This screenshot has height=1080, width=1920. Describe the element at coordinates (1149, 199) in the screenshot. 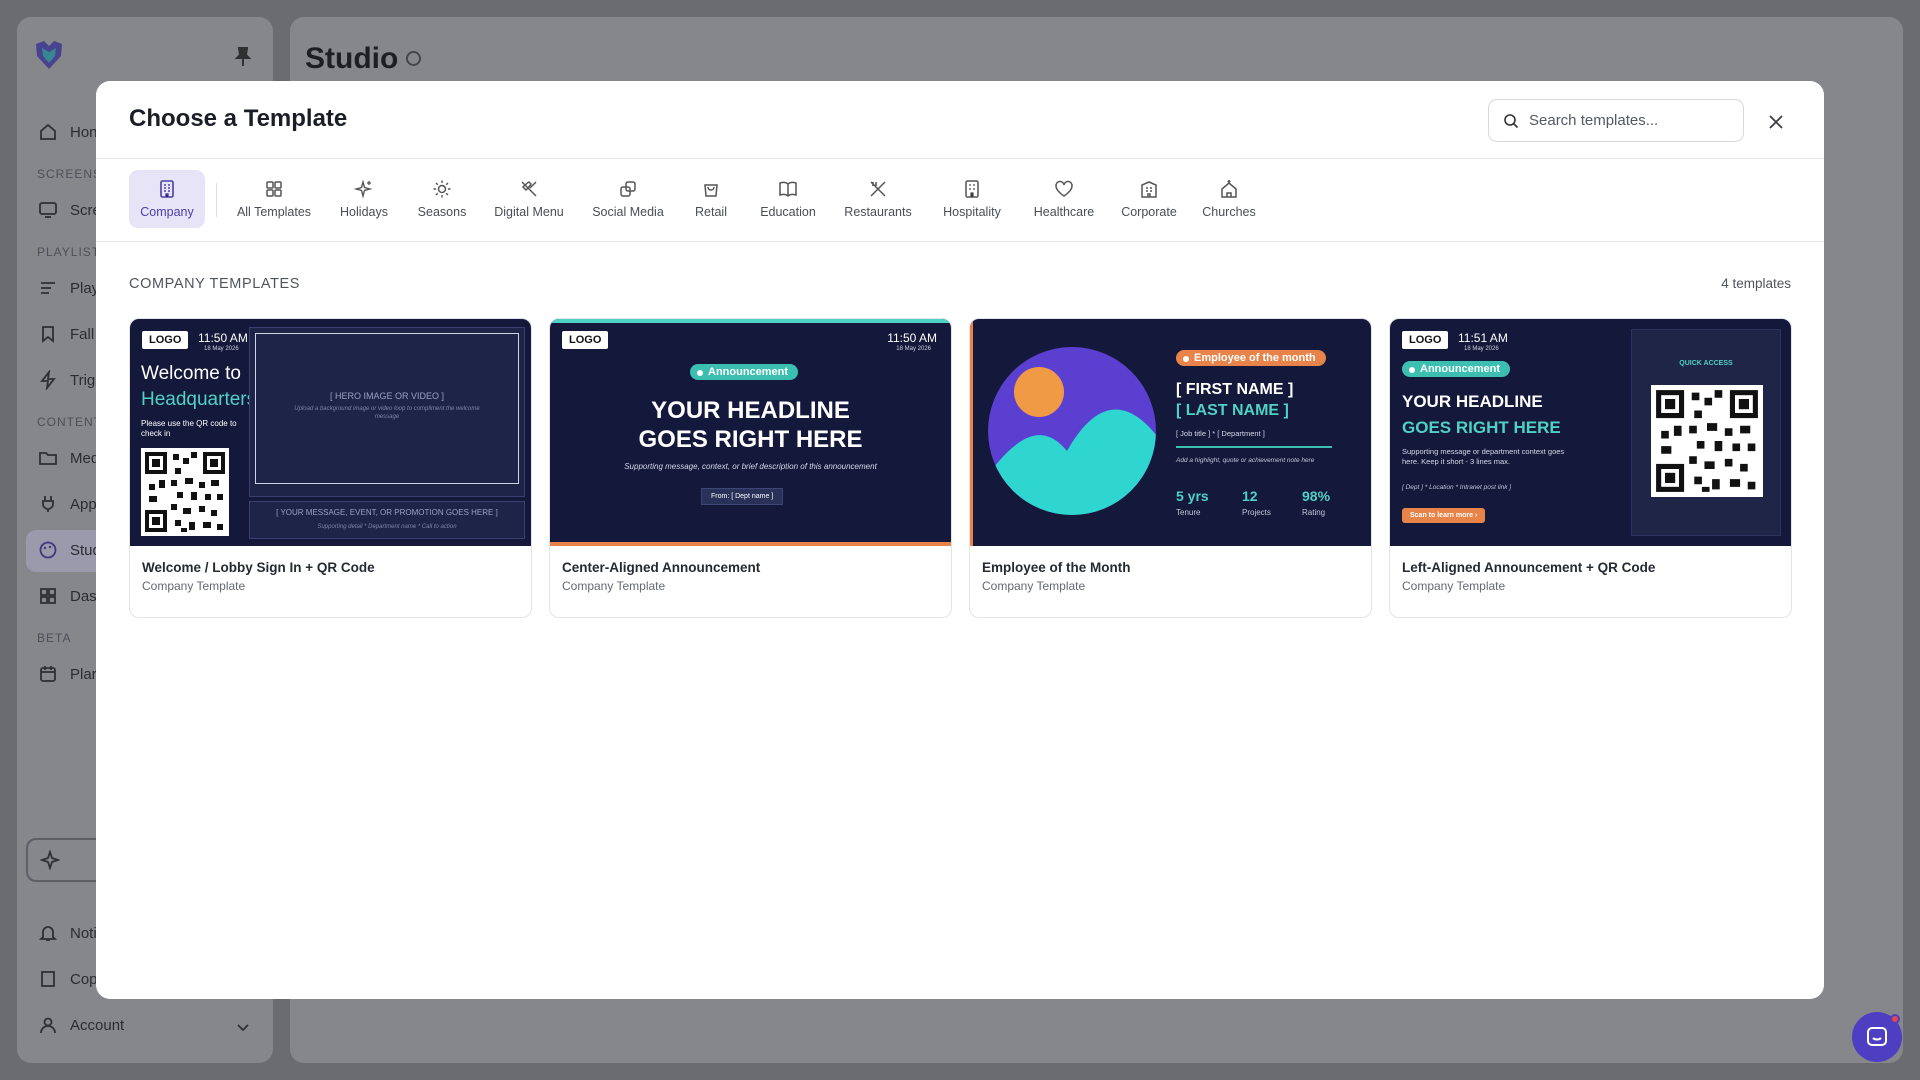

I see `tab-corporate: Corporate` at that location.